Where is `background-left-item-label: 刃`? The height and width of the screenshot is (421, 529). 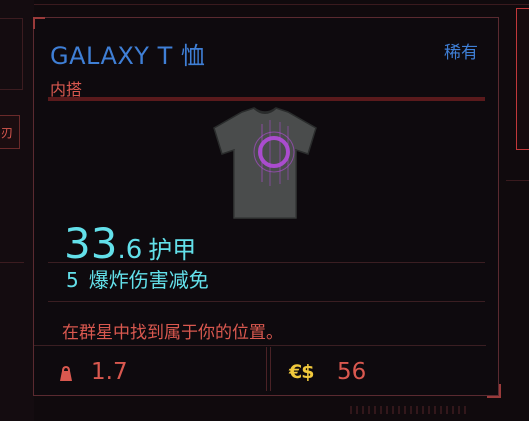
background-left-item-label: 刃 is located at coordinates (10, 132).